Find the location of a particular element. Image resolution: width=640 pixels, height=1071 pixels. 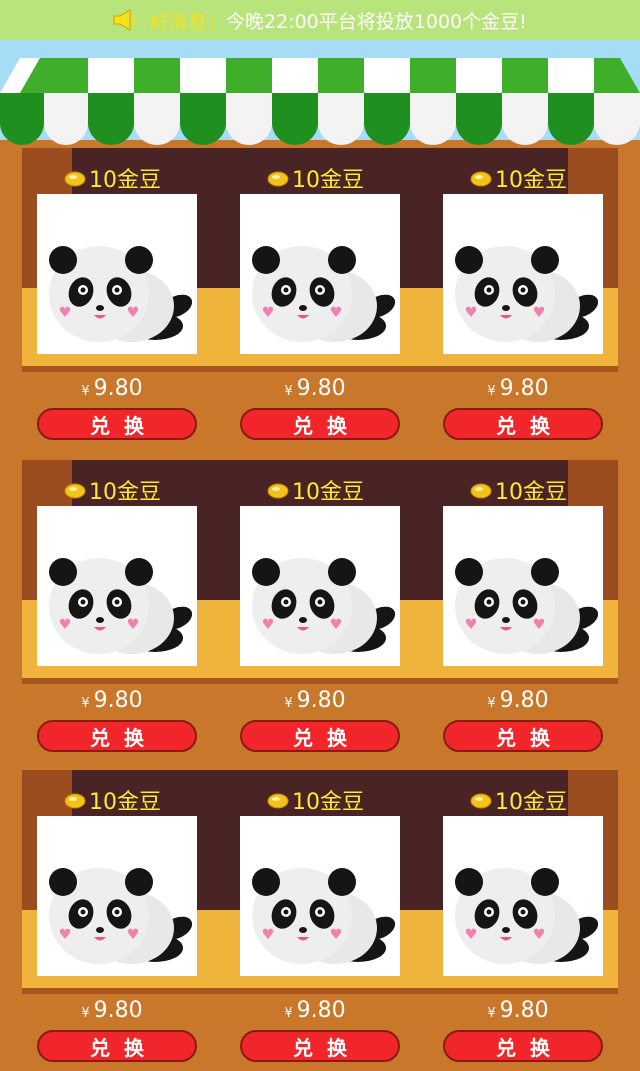

shop-awning is located at coordinates (320, 101).